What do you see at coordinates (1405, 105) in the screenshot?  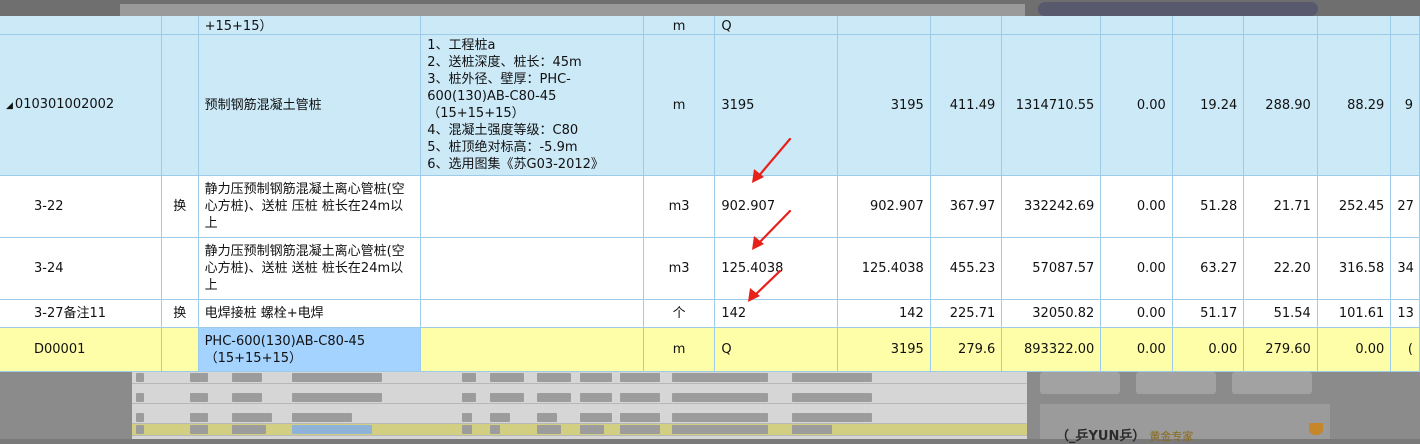 I see `value-cell: 9` at bounding box center [1405, 105].